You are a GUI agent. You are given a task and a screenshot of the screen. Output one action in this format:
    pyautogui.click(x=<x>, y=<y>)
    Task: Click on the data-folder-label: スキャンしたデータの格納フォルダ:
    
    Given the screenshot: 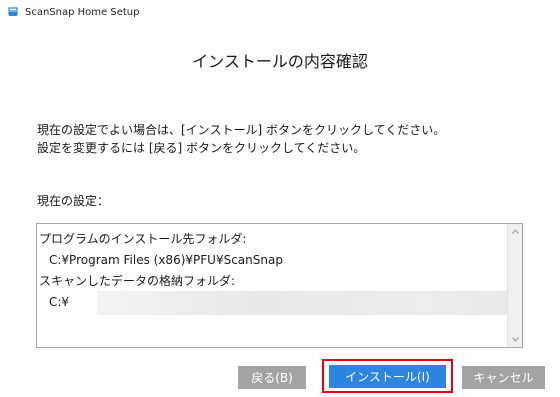 What is the action you would take?
    pyautogui.click(x=137, y=281)
    